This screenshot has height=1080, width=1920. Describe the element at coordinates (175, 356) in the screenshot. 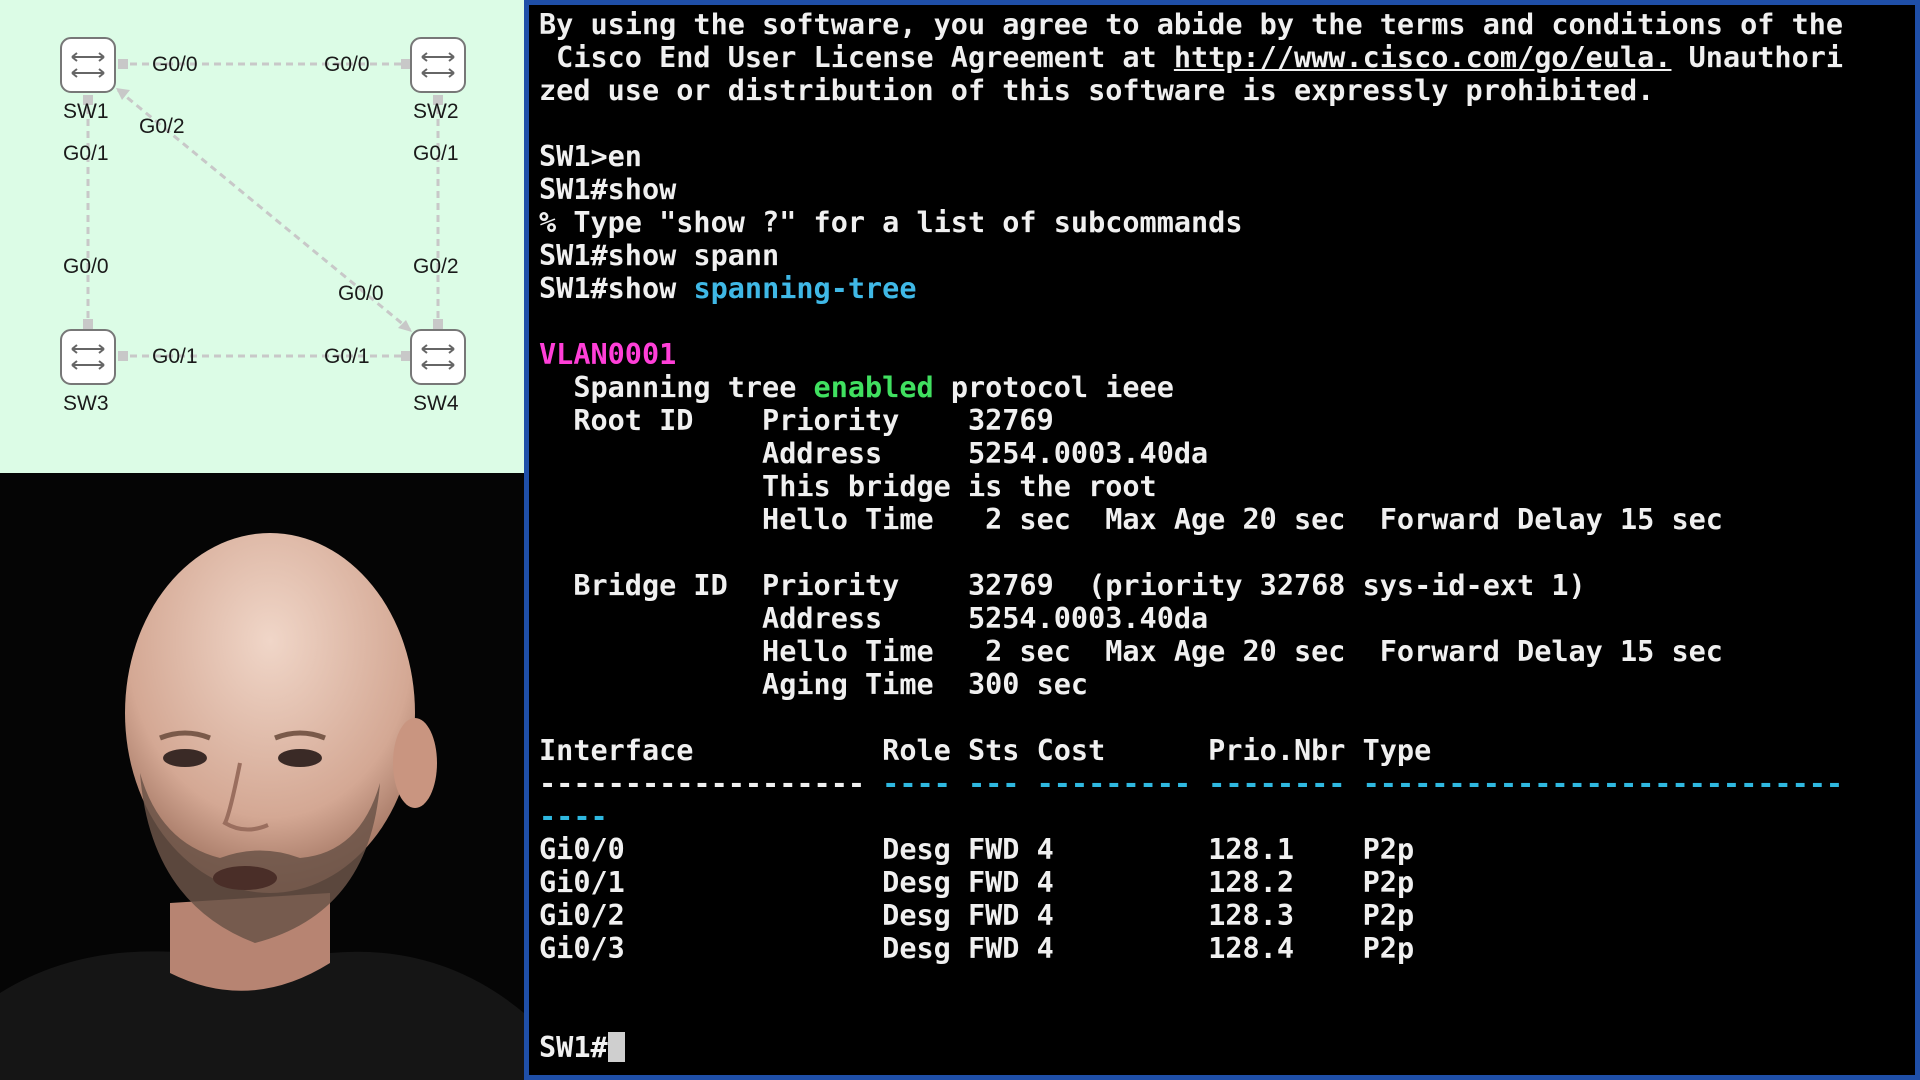

I see `port-label-sw3-g01: G0/1` at that location.